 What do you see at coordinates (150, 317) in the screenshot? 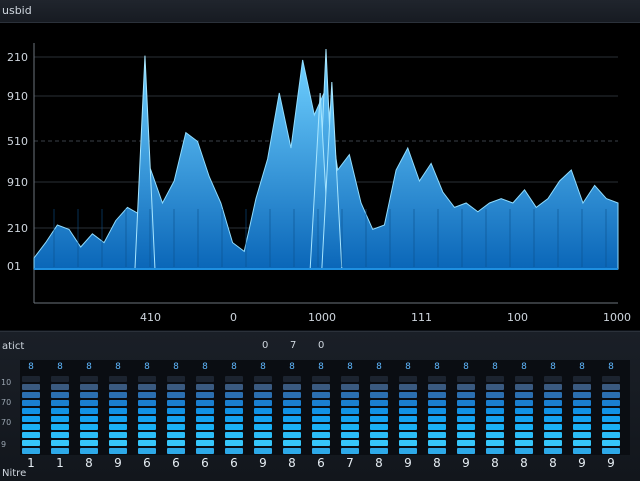
I see `x-tick-label: 410` at bounding box center [150, 317].